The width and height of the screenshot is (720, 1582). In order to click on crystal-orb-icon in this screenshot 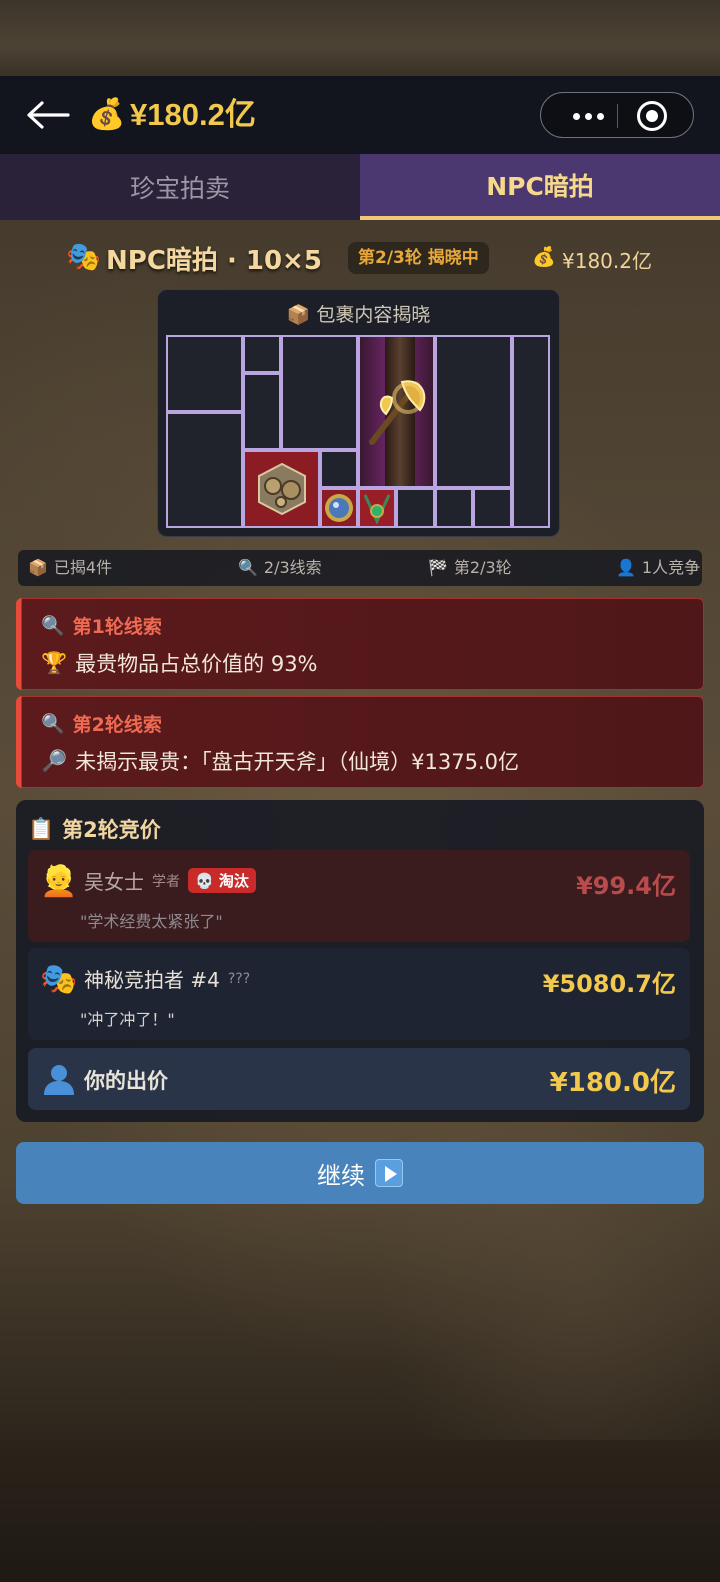, I will do `click(339, 508)`.